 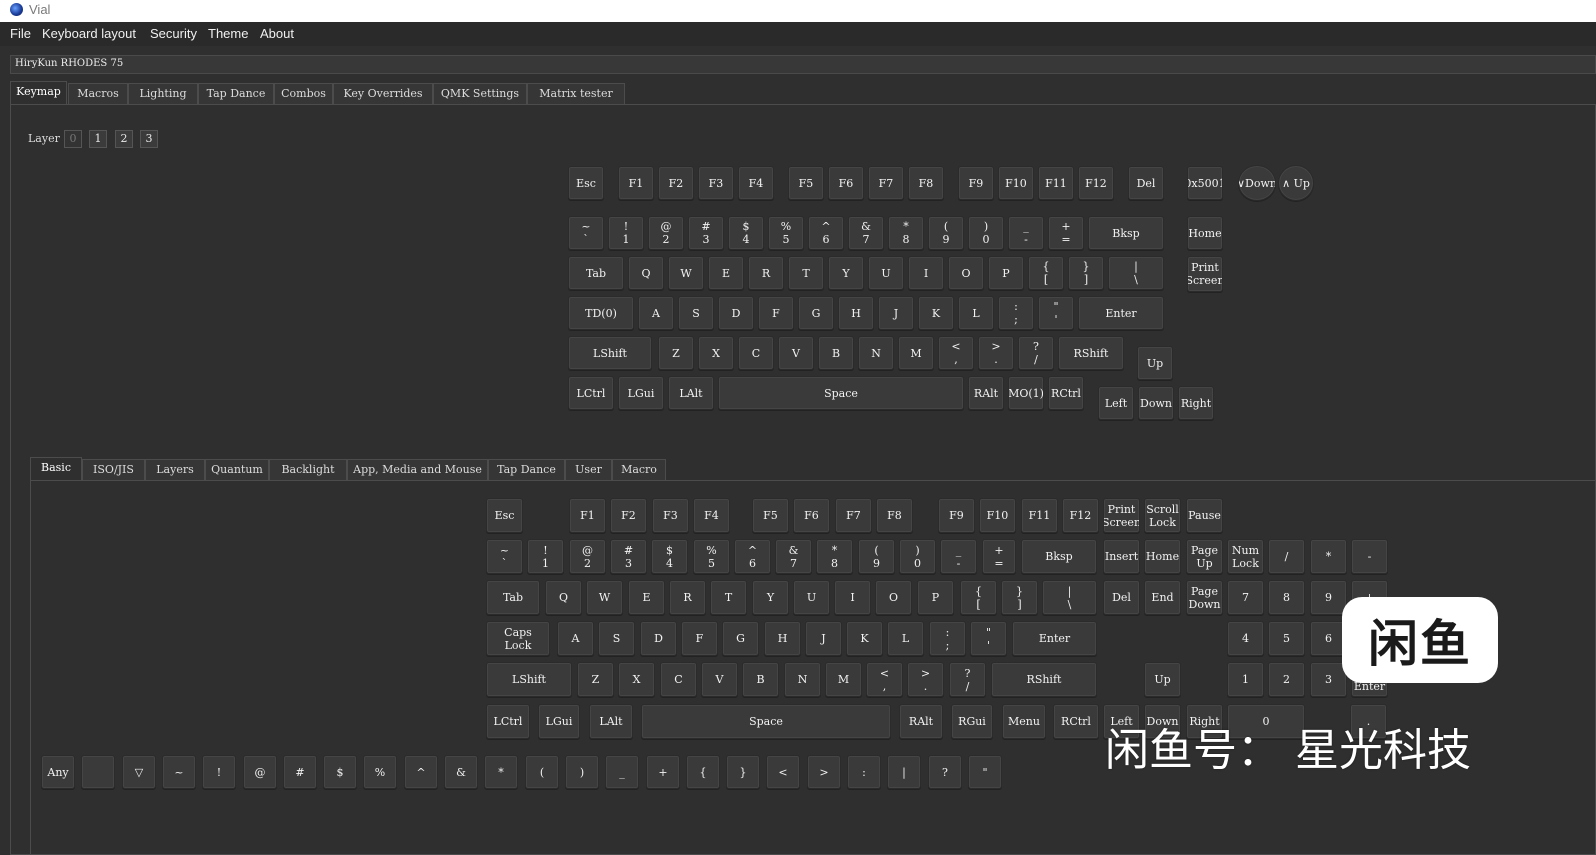 I want to click on category-tab-iso-jis: ISO/JIS, so click(x=113, y=469).